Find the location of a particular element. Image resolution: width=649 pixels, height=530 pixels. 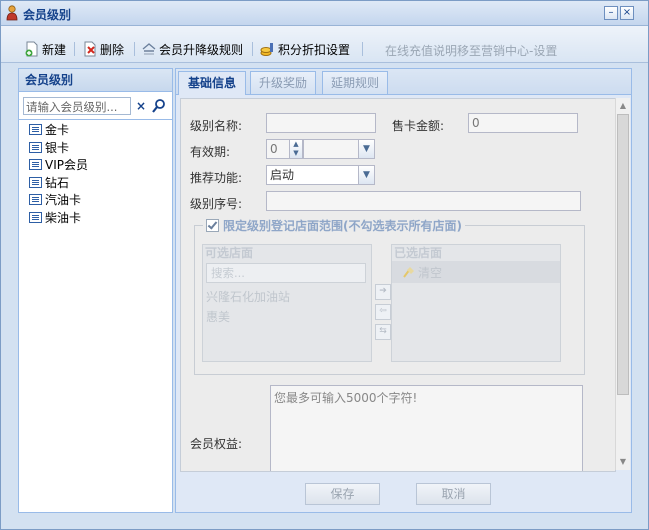

recharge-note: 在线充值说明移至营销中心-设置 is located at coordinates (471, 51).